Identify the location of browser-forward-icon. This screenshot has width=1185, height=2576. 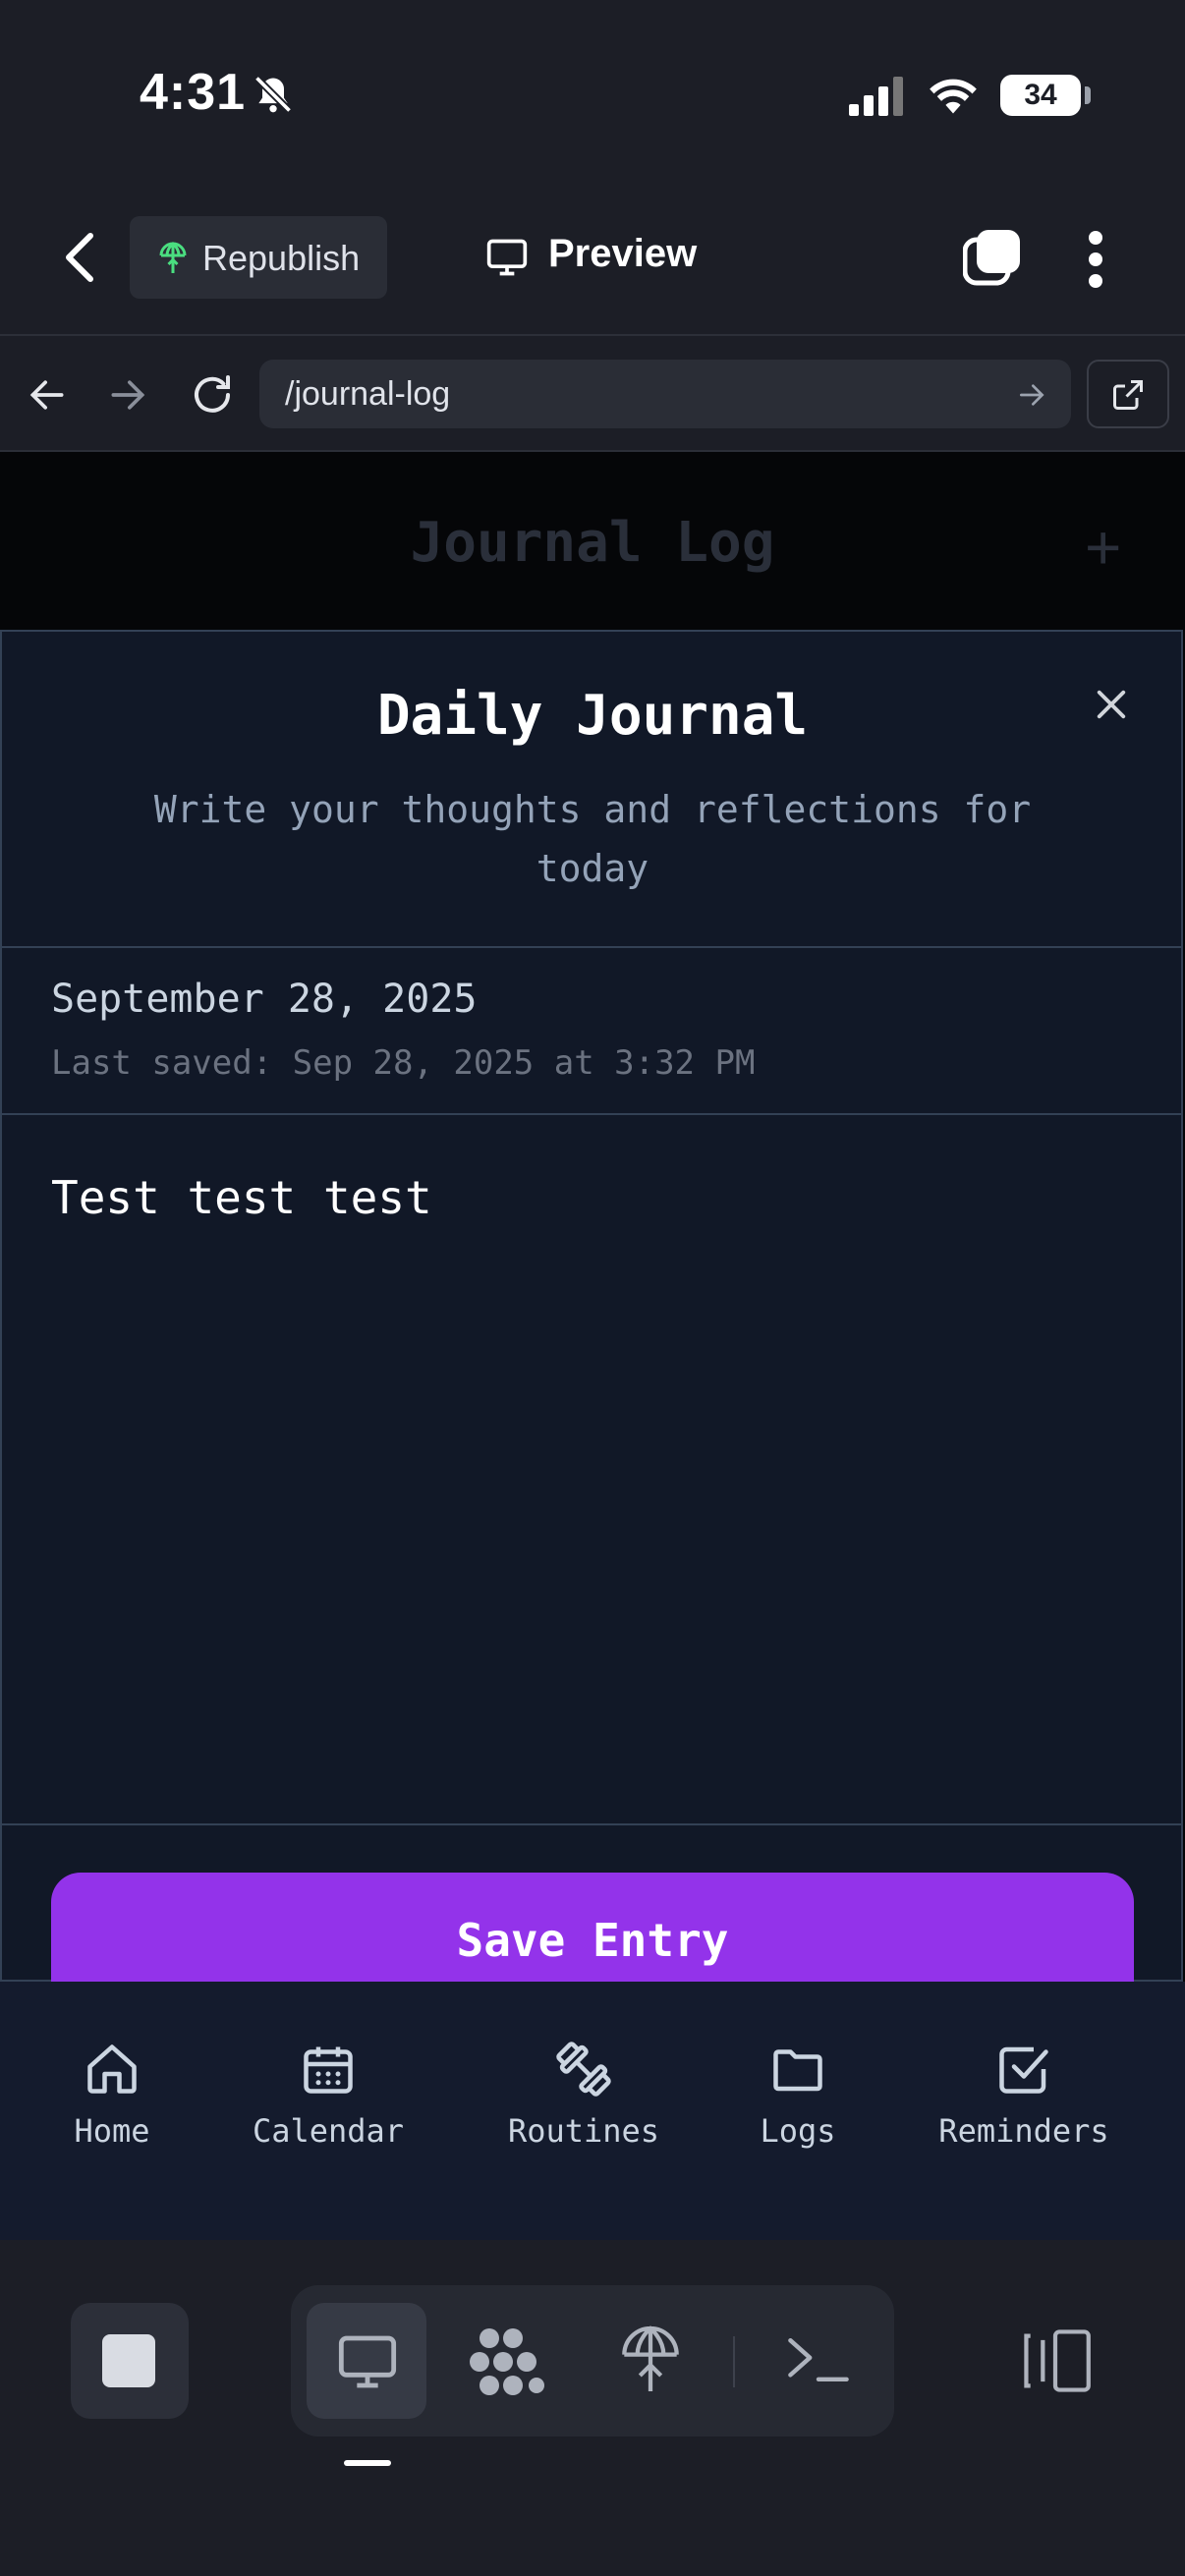
(128, 395).